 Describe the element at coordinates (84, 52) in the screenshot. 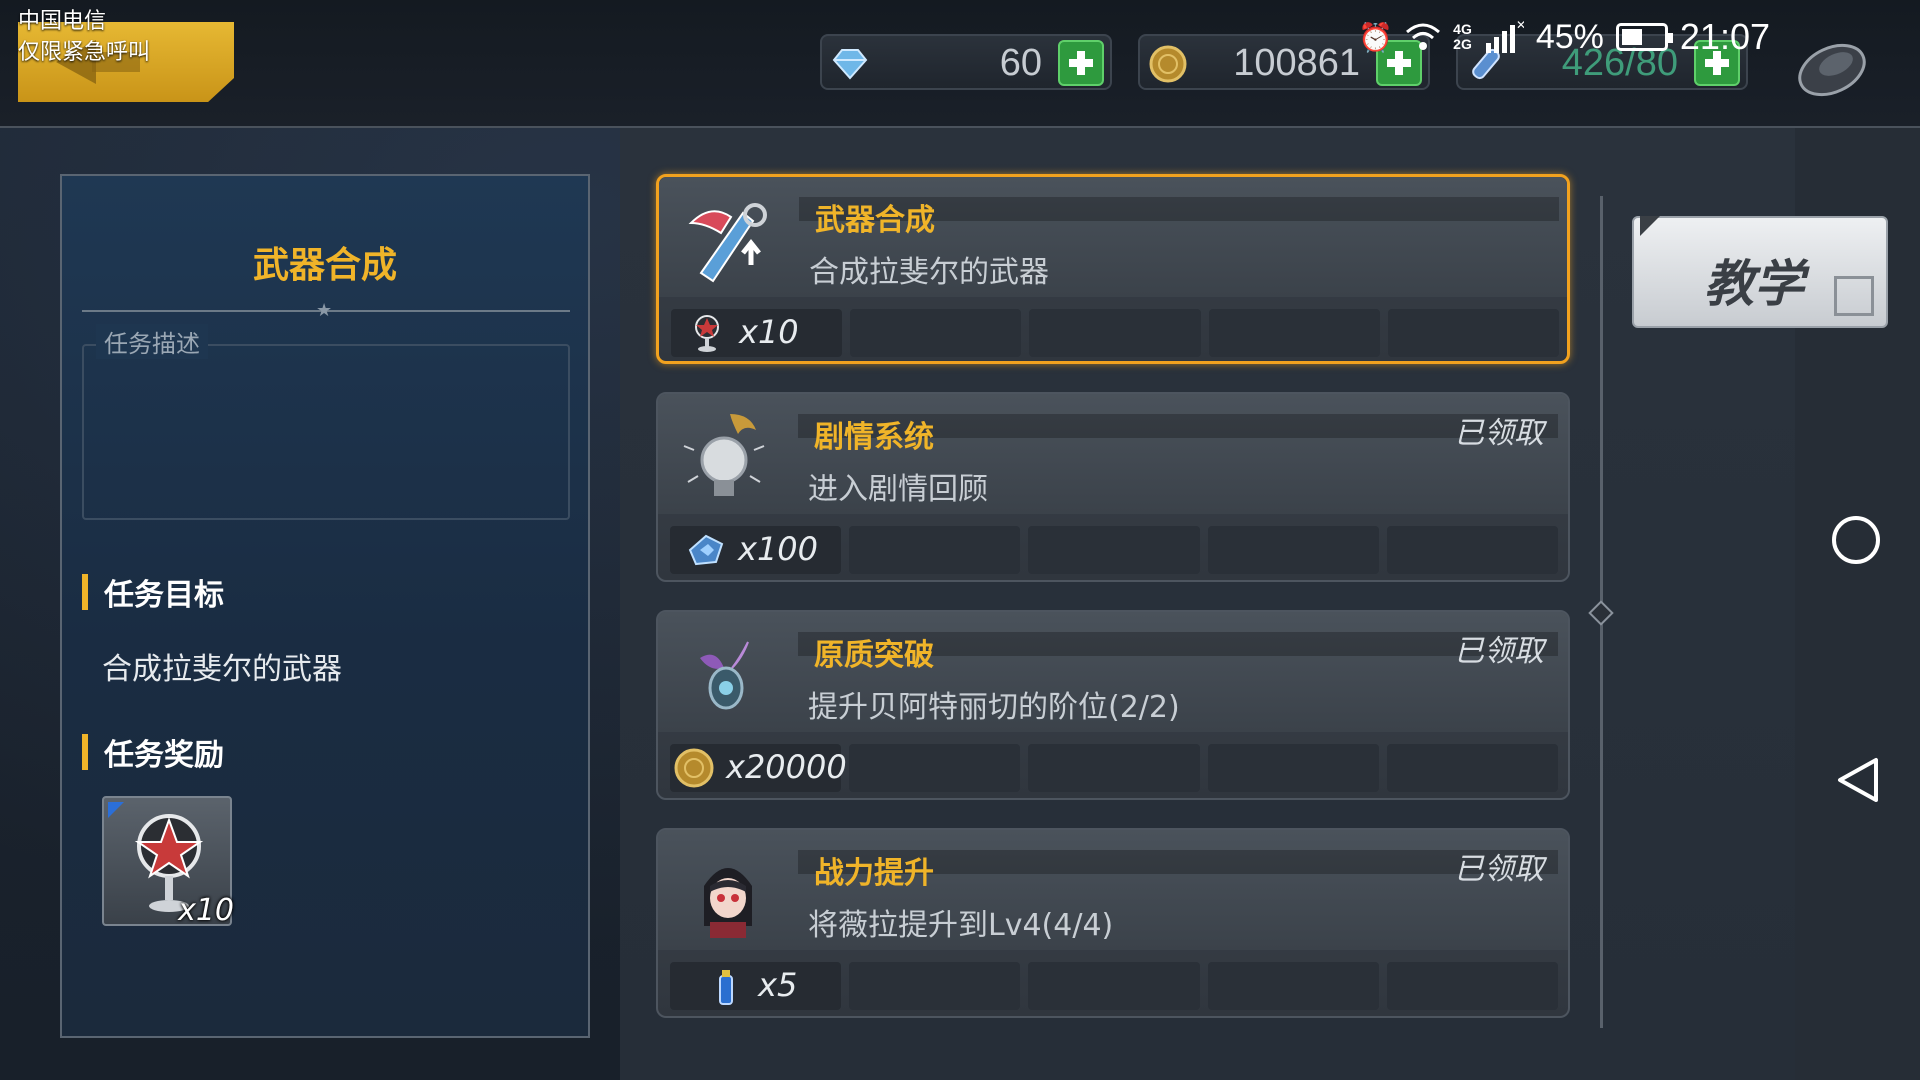

I see `carrier-note: 仅限紧急呼叫` at that location.